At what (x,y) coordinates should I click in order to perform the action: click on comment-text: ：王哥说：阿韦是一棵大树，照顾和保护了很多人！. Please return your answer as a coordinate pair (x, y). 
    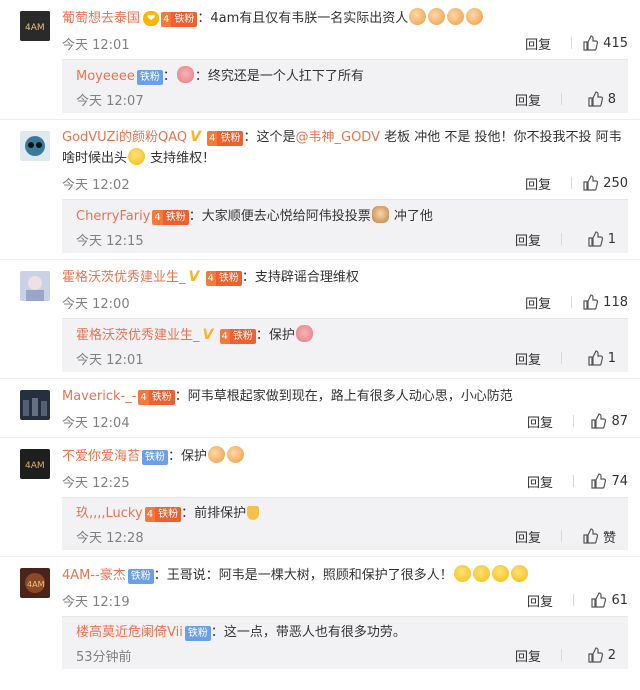
    Looking at the image, I should click on (303, 575).